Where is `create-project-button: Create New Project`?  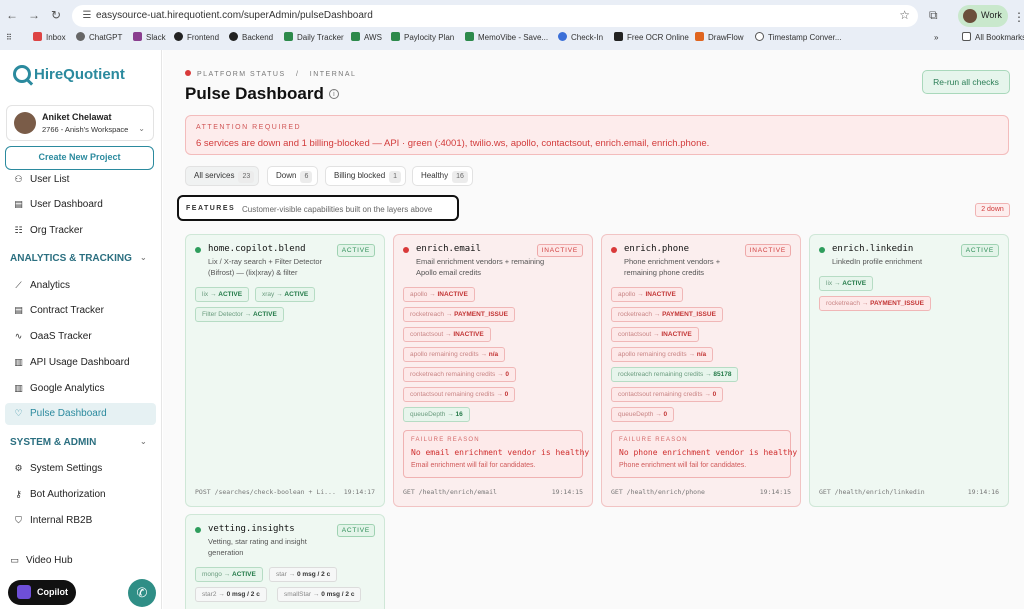 create-project-button: Create New Project is located at coordinates (79, 158).